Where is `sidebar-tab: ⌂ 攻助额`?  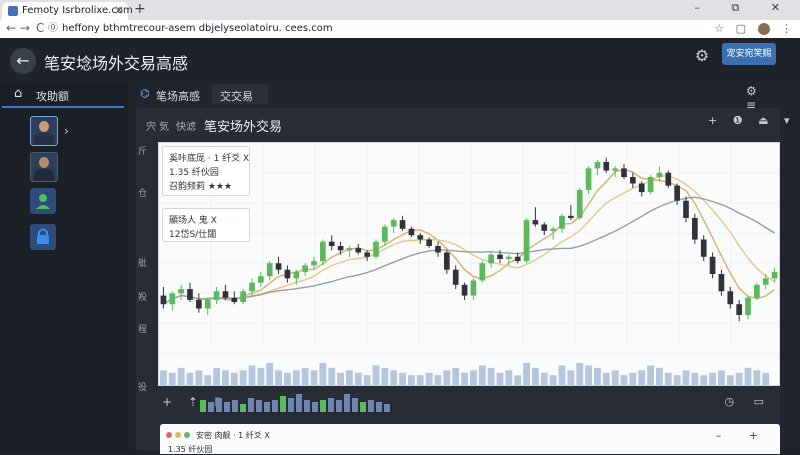 sidebar-tab: ⌂ 攻助额 is located at coordinates (63, 96).